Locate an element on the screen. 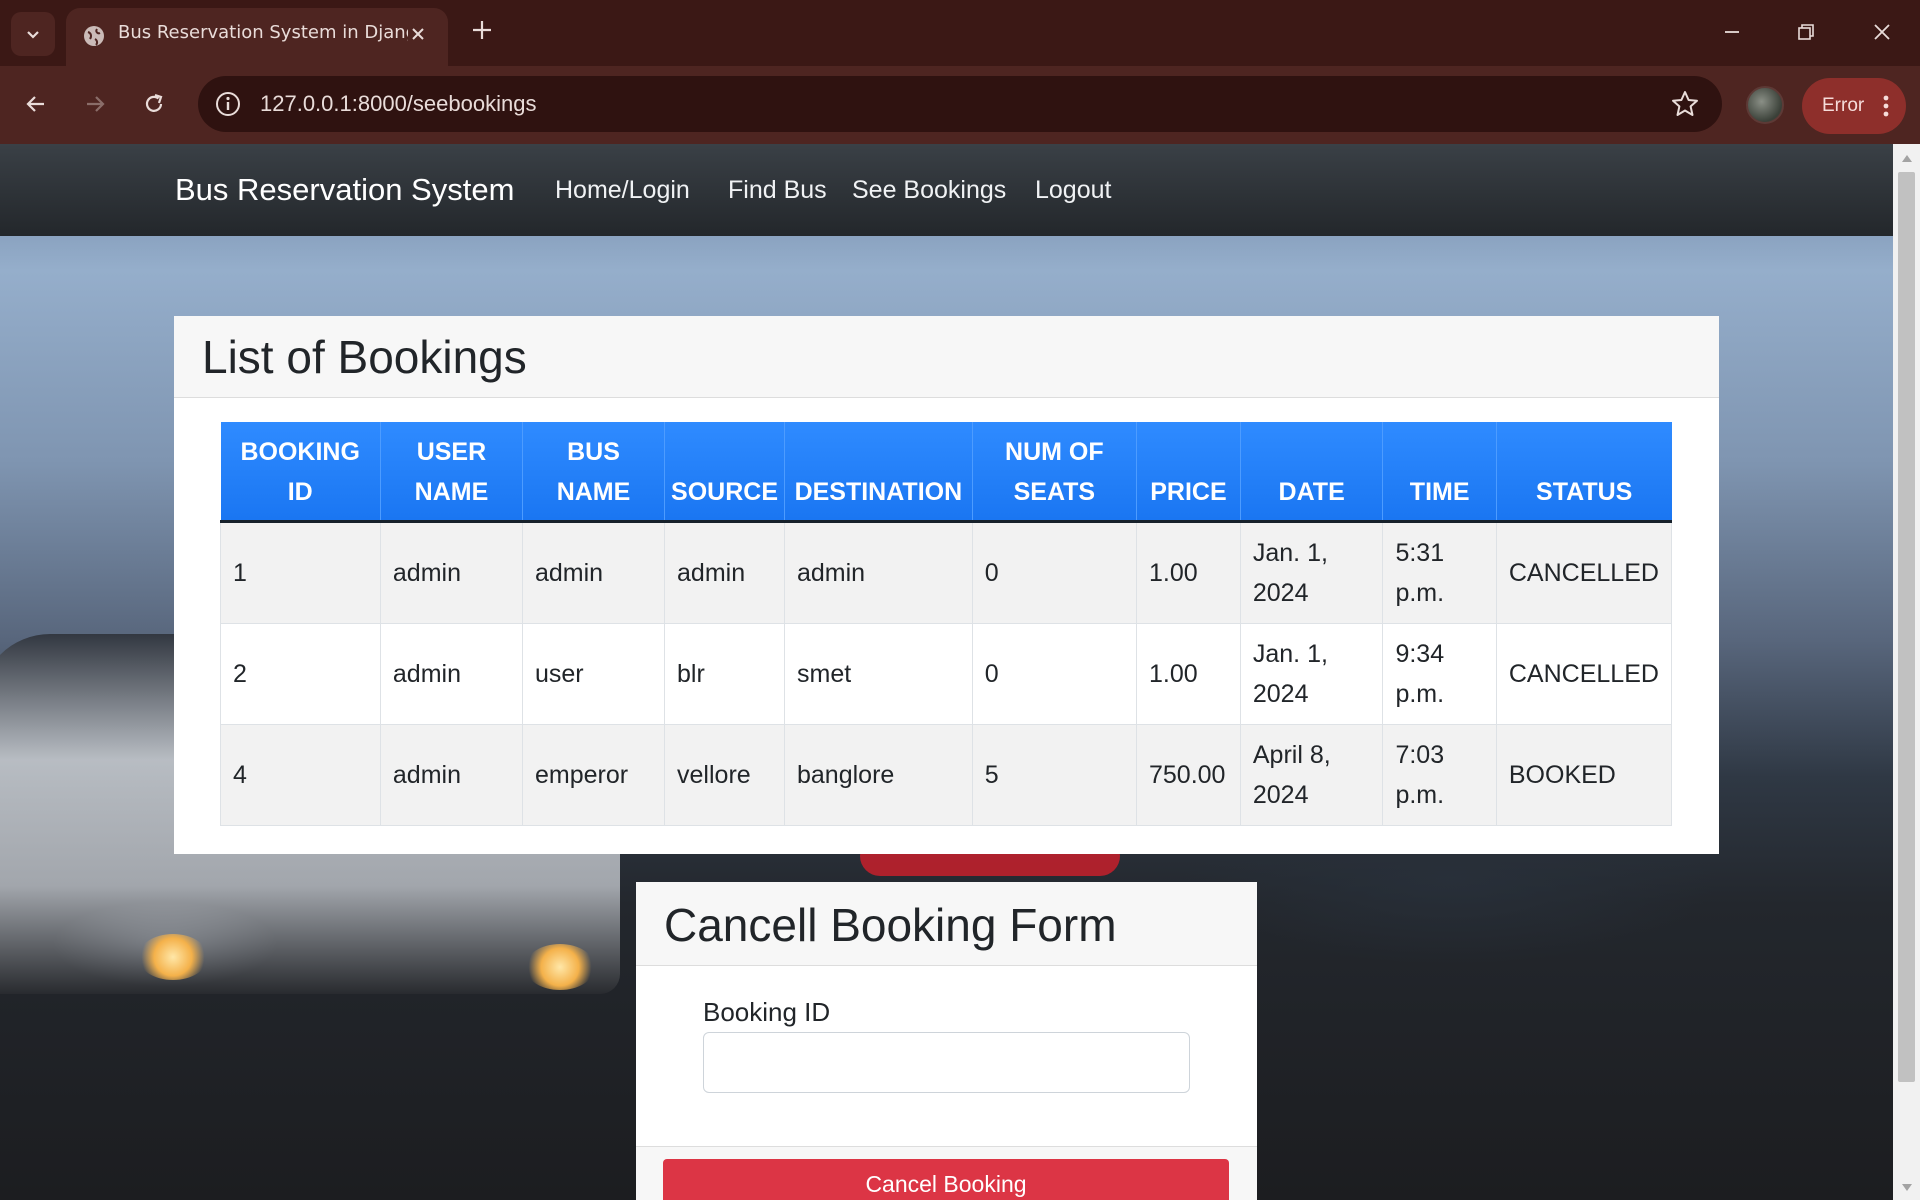 The image size is (1920, 1200). column-header-num-of-seats: NUM OF SEATS is located at coordinates (1054, 472).